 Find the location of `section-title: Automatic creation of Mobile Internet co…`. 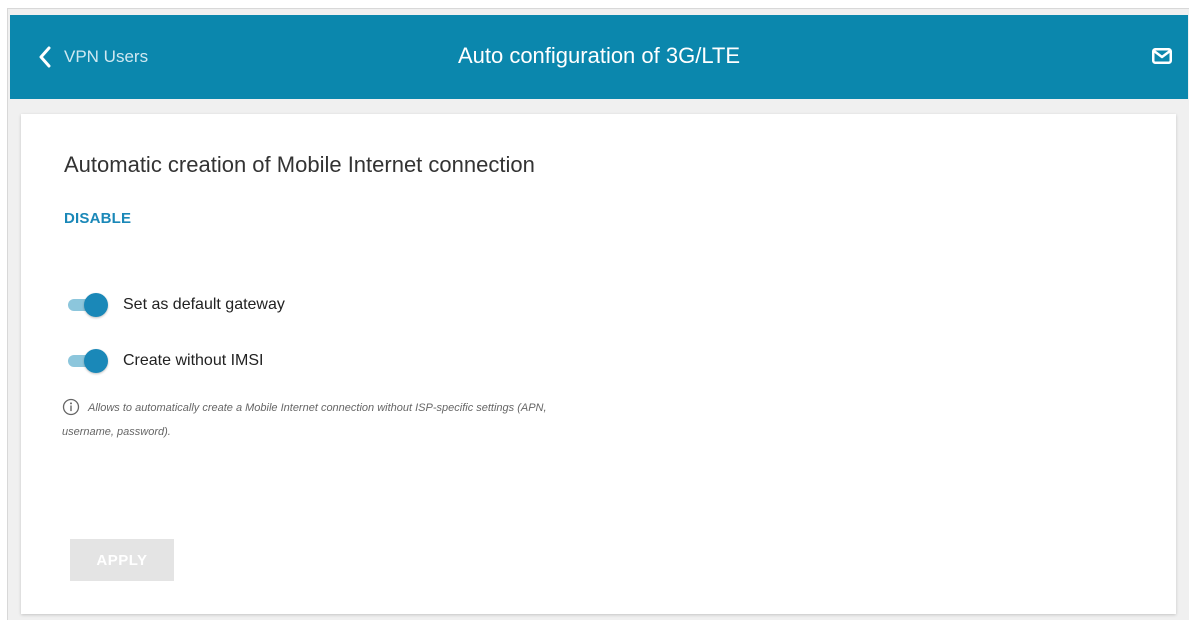

section-title: Automatic creation of Mobile Internet co… is located at coordinates (299, 164).